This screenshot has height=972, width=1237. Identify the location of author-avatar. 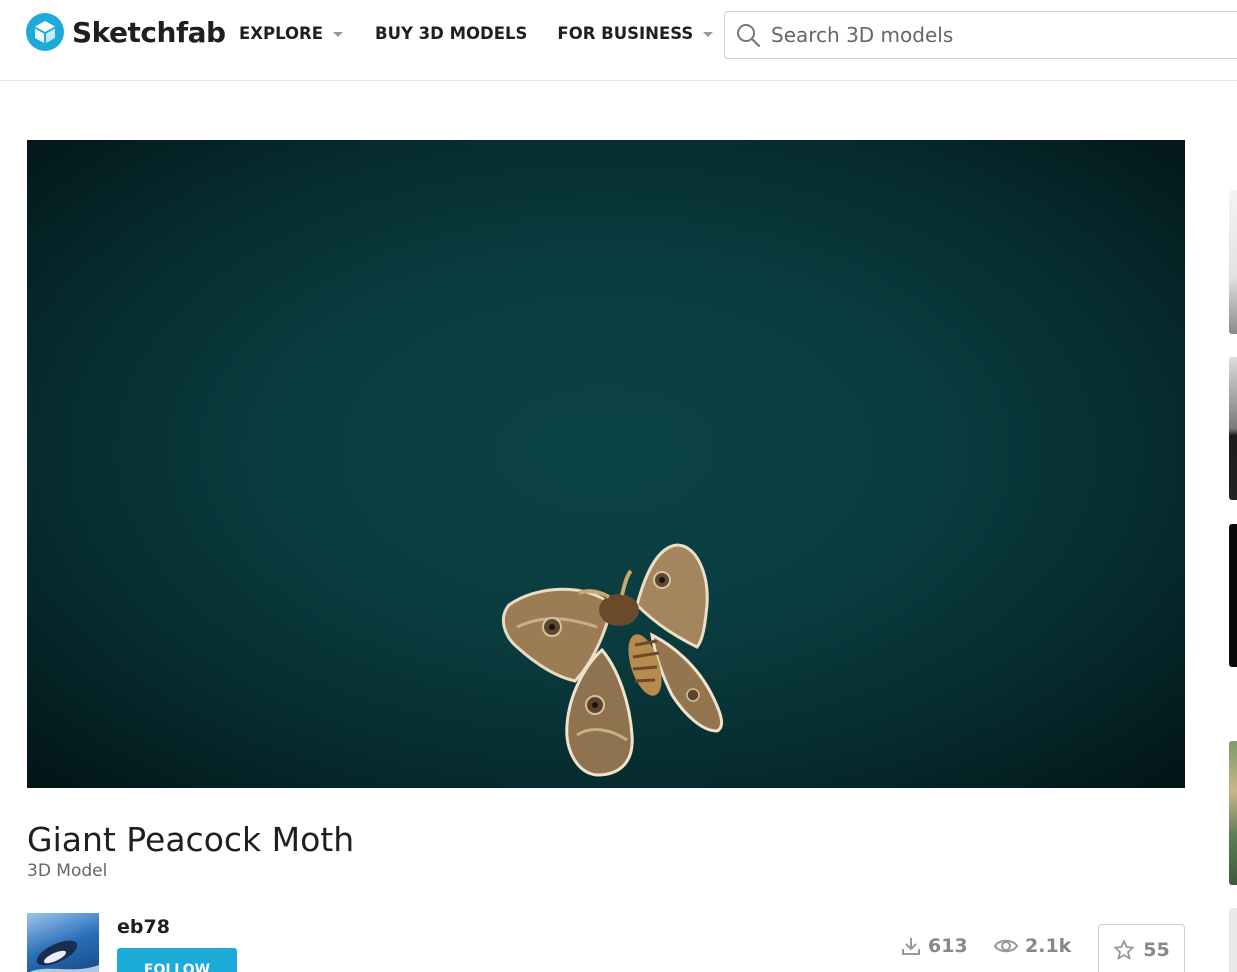
(63, 942).